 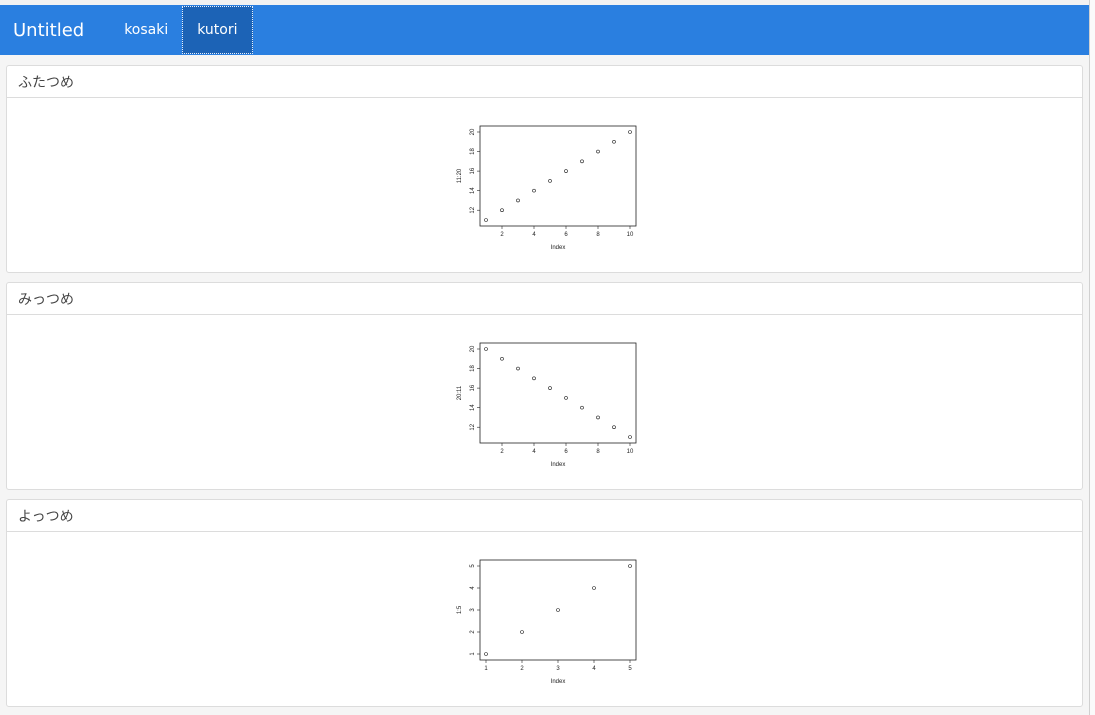 What do you see at coordinates (544, 82) in the screenshot?
I see `panel-title: ふたつめ` at bounding box center [544, 82].